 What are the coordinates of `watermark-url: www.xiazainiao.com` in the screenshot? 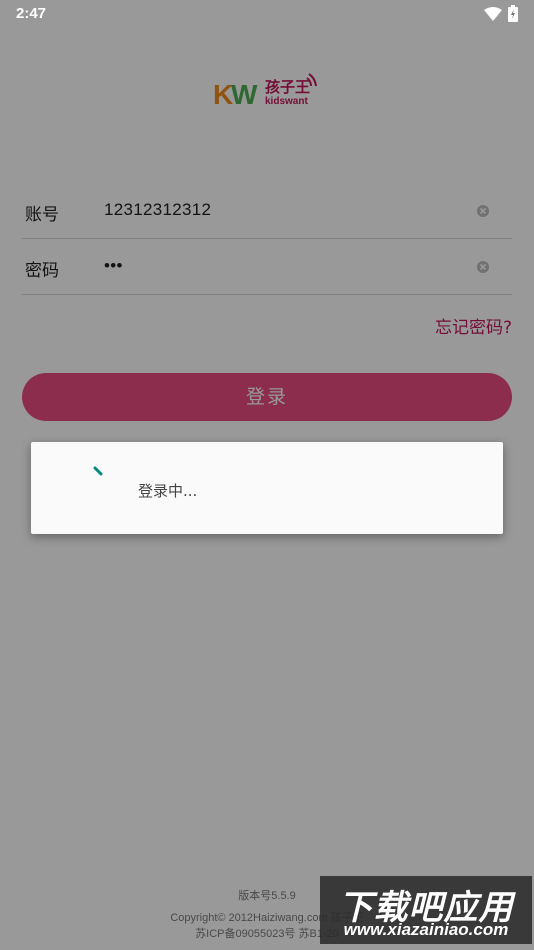 It's located at (426, 929).